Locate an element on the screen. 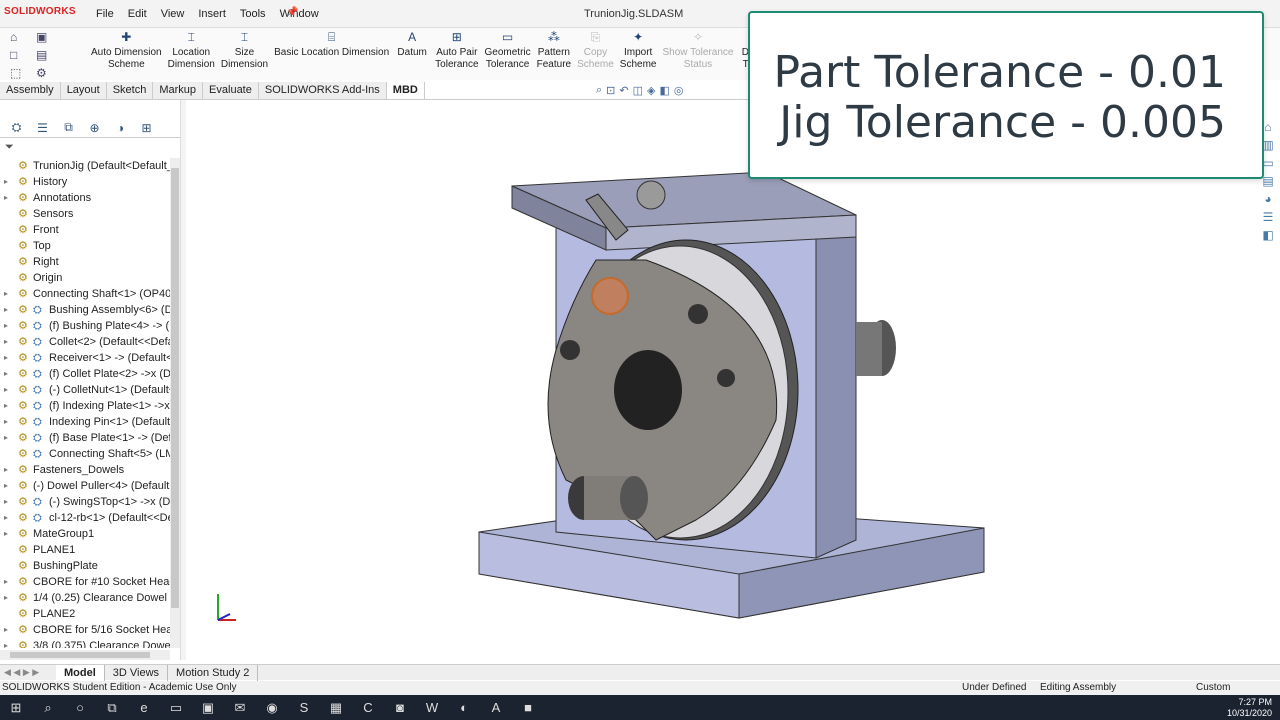 This screenshot has height=720, width=1280. menu-edit: Edit is located at coordinates (137, 14).